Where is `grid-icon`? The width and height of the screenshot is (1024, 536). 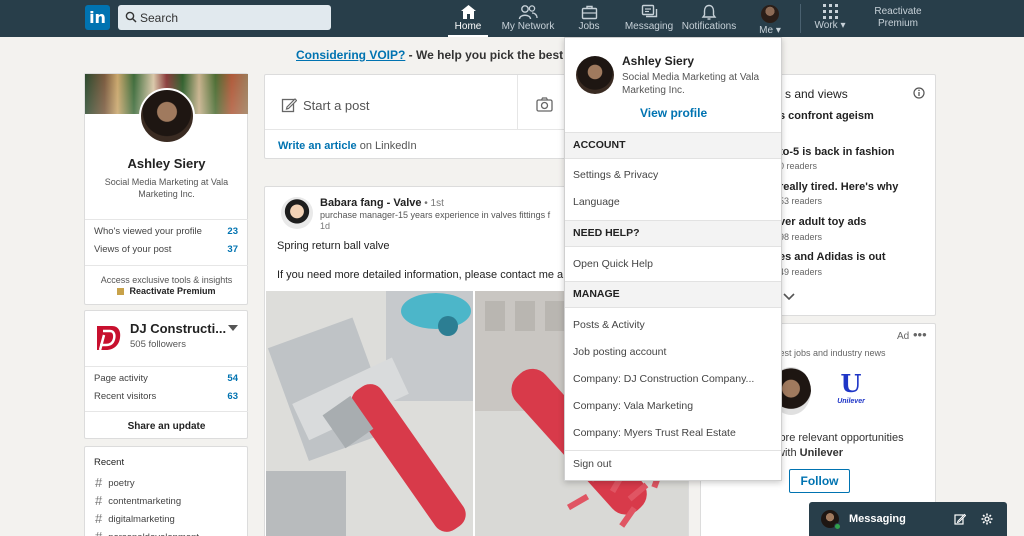
grid-icon is located at coordinates (830, 11).